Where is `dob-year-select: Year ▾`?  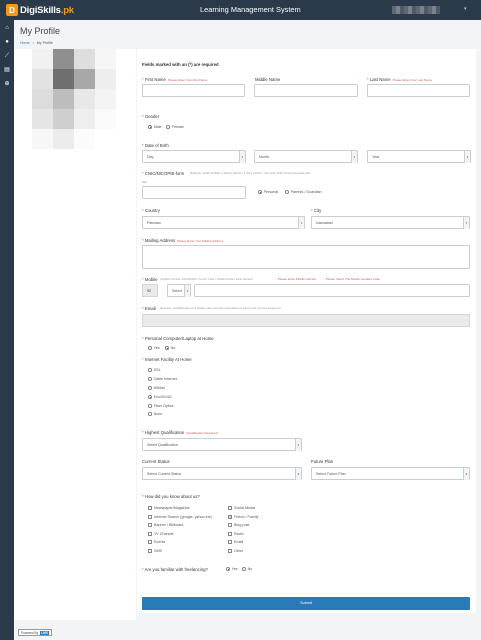 dob-year-select: Year ▾ is located at coordinates (419, 156).